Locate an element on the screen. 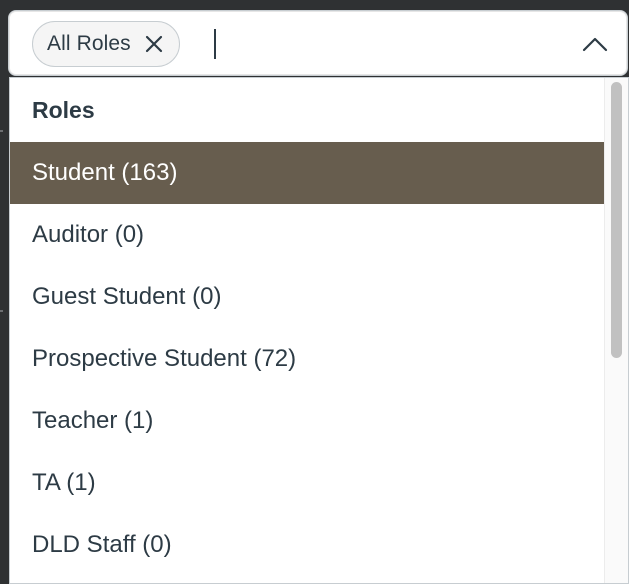 The image size is (629, 584). option-auditor: Auditor (0) is located at coordinates (307, 235).